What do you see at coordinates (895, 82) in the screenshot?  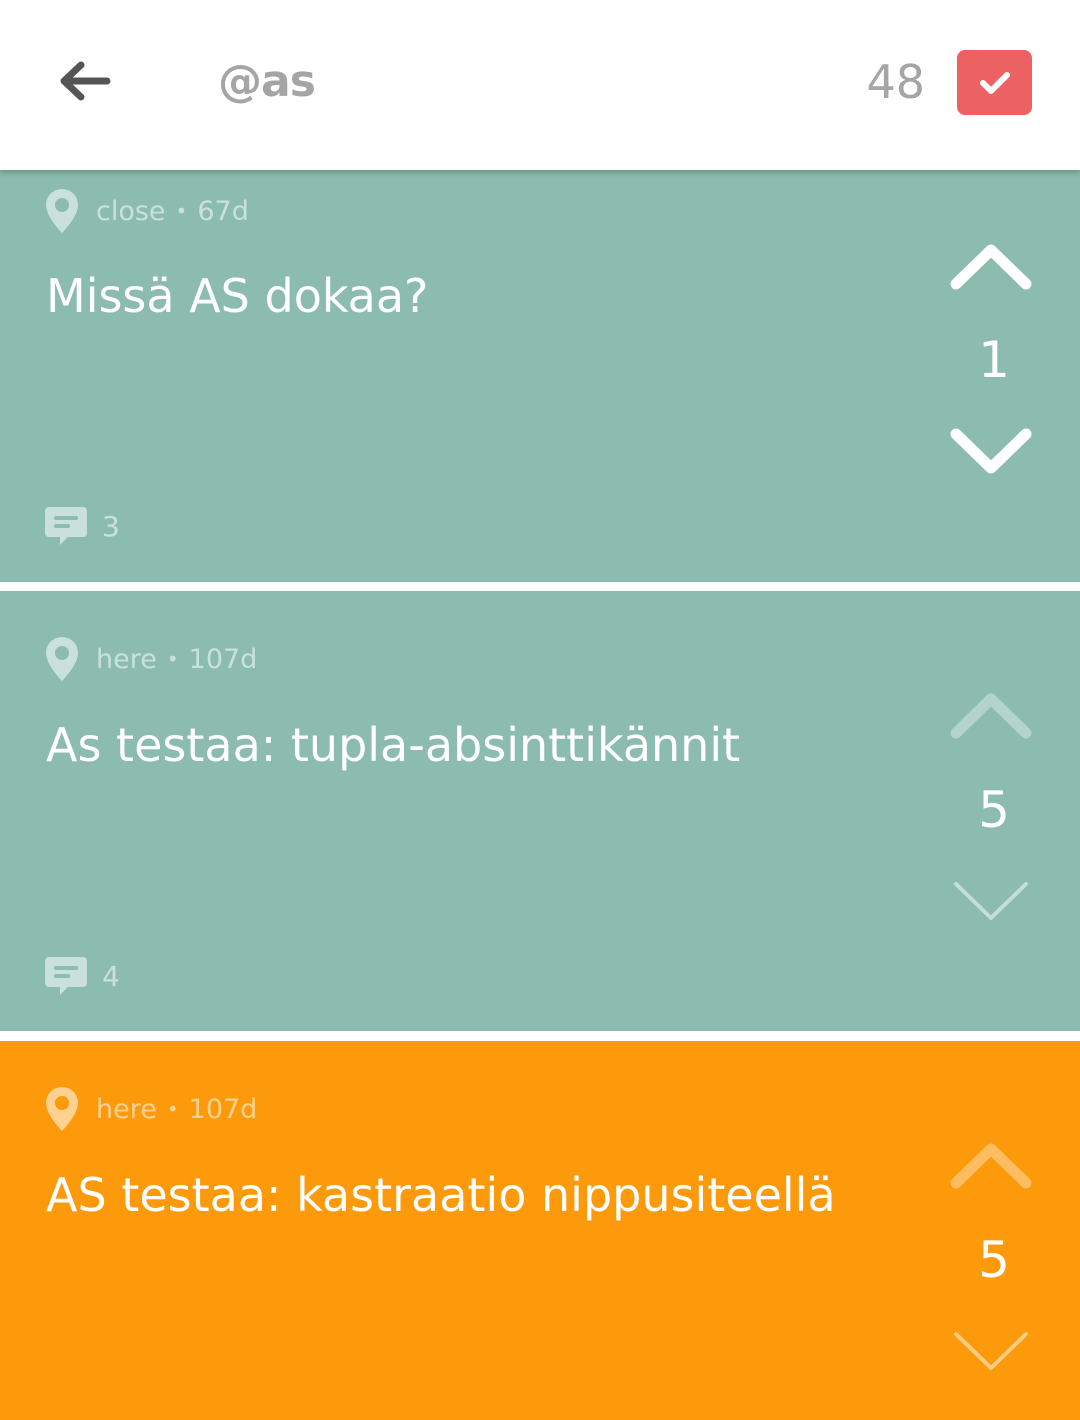 I see `karma-count: 48` at bounding box center [895, 82].